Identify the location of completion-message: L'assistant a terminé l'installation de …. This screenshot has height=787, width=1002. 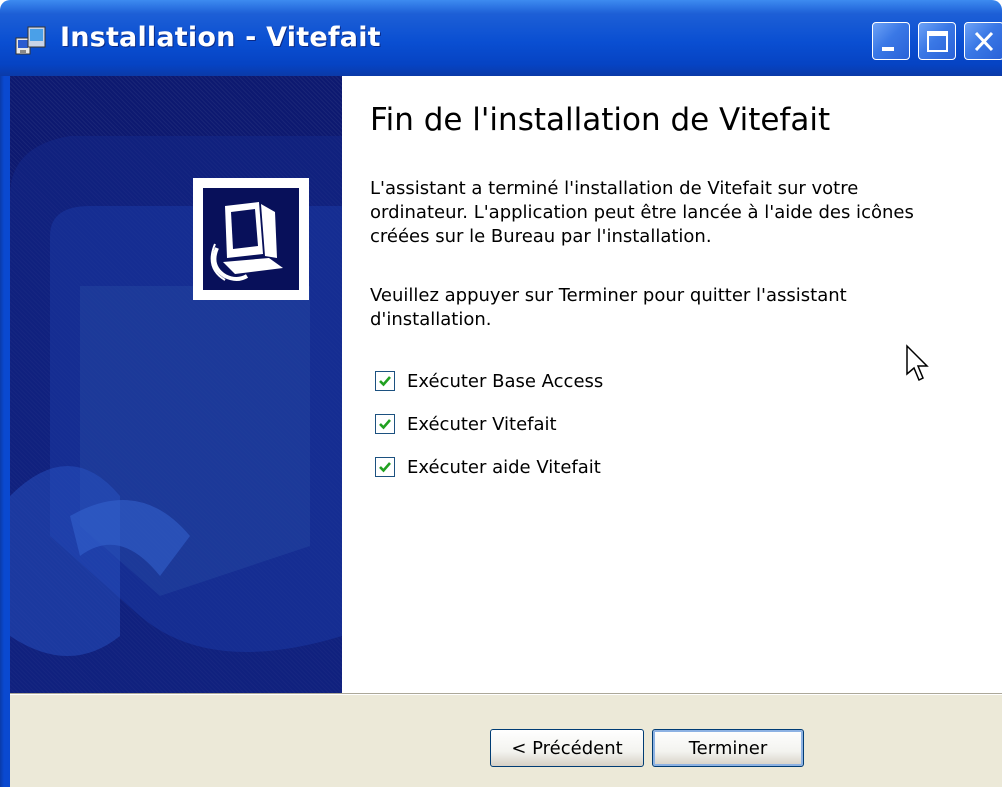
(642, 212).